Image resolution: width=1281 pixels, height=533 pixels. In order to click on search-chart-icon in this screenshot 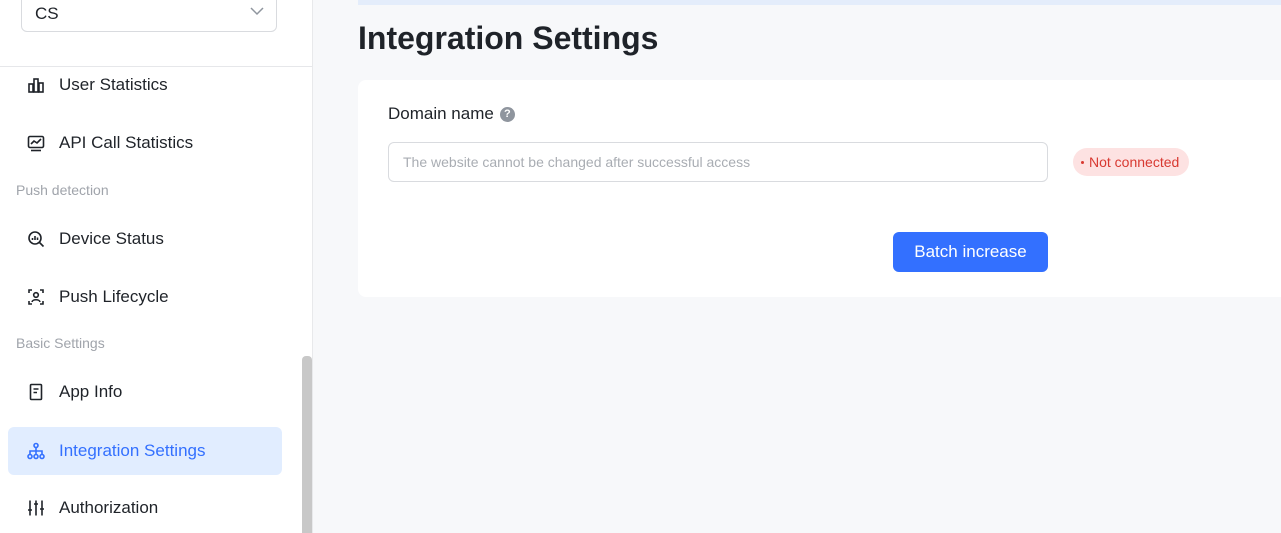, I will do `click(36, 239)`.